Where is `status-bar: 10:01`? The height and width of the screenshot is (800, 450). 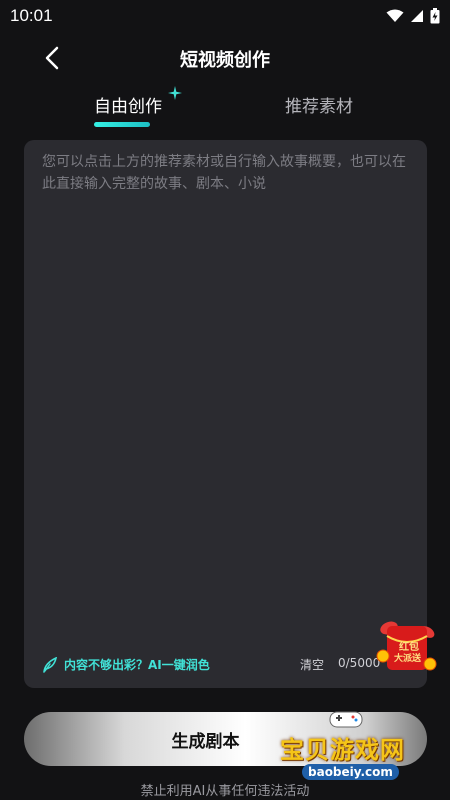
status-bar: 10:01 is located at coordinates (225, 16).